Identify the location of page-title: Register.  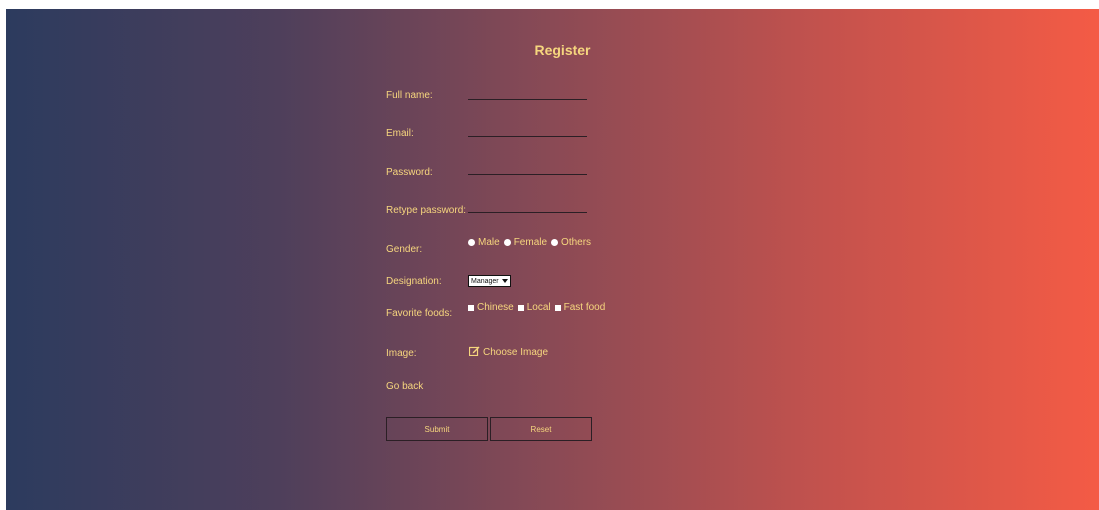
(562, 50).